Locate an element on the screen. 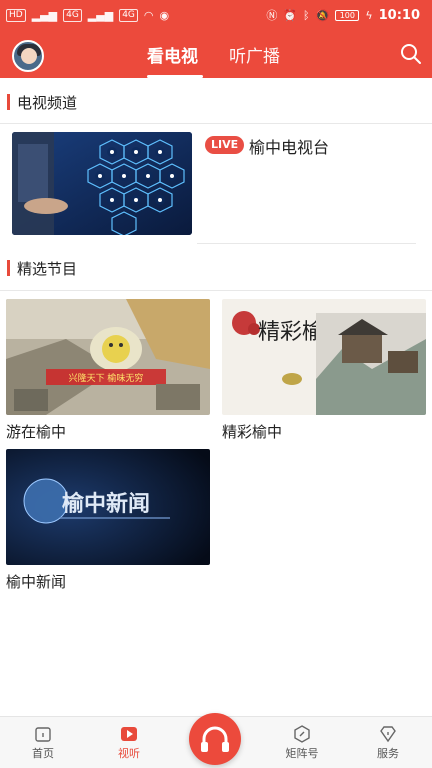 This screenshot has width=432, height=768. active-tab-indicator is located at coordinates (175, 76).